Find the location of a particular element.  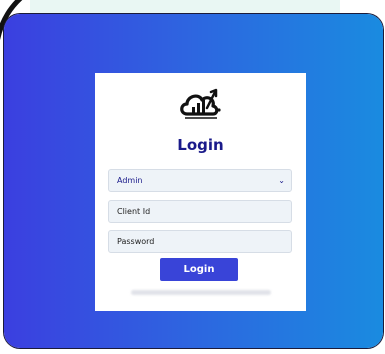

chevron-down-icon: ⌄ is located at coordinates (281, 180).